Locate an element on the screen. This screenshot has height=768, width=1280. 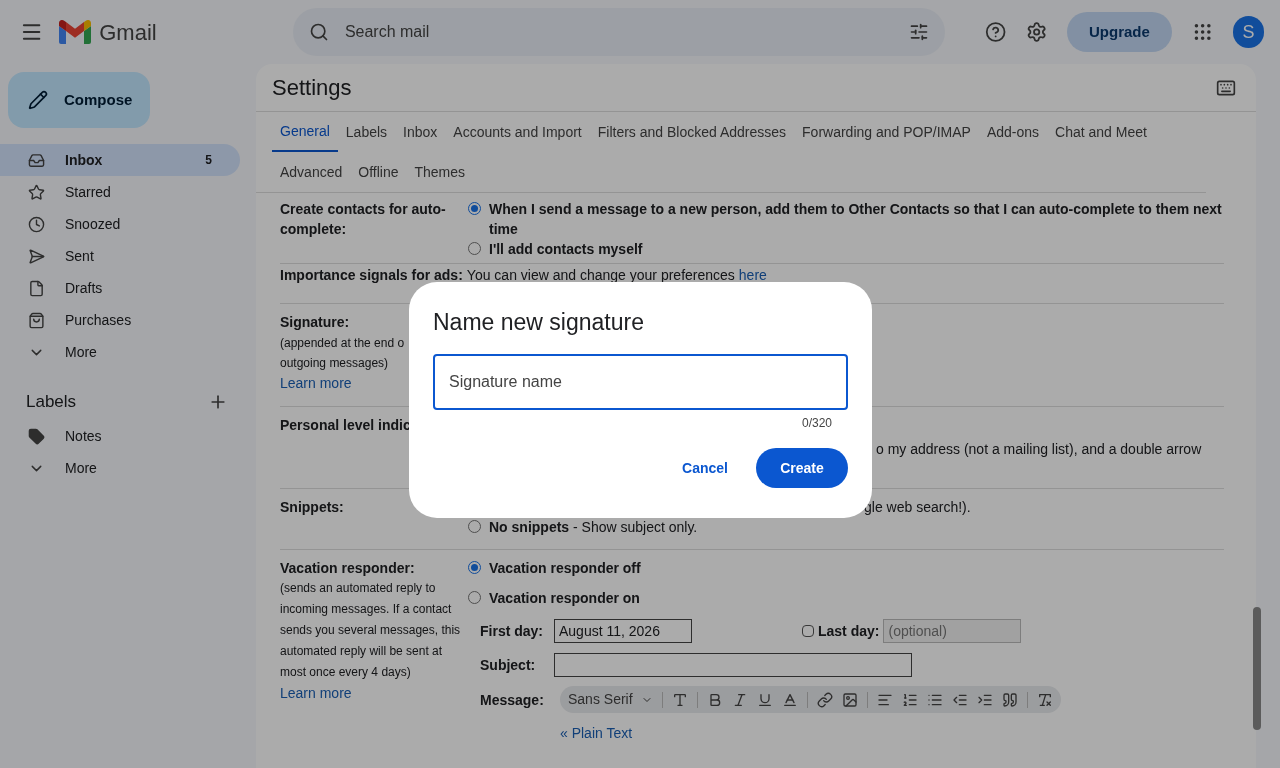
setting-label: Create contacts for auto-complete: is located at coordinates (363, 219).